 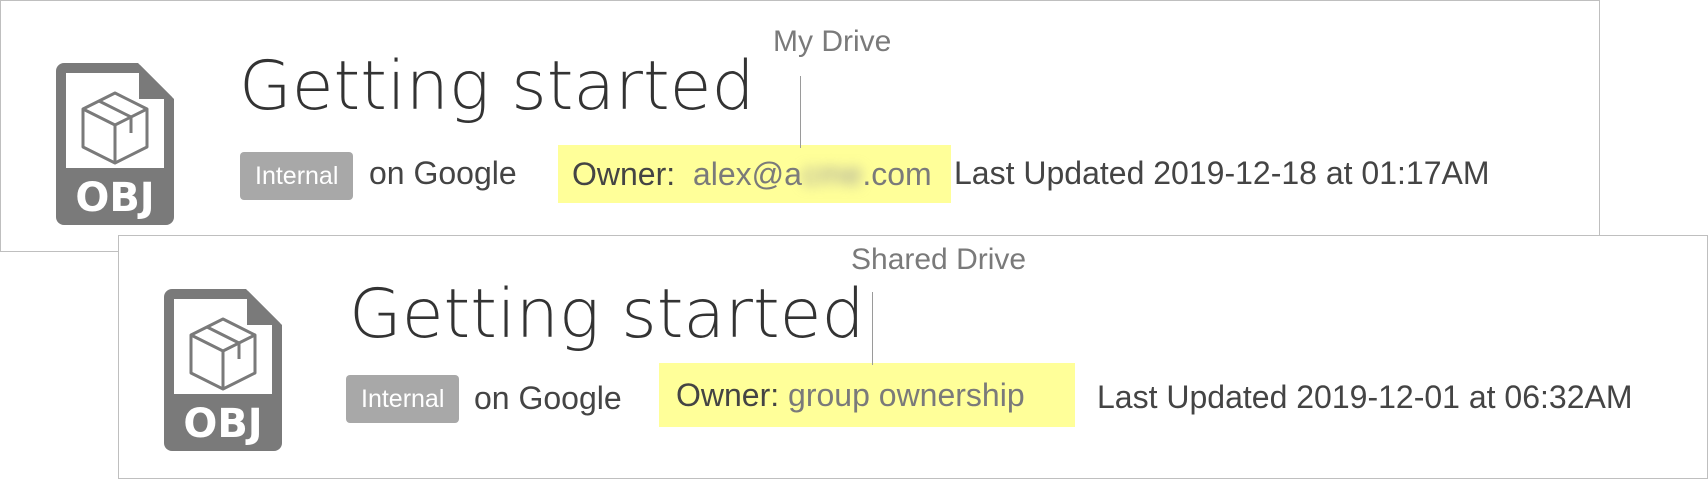 I want to click on last-updated-text: Last Updated 2019-12-01 at 06:32AM, so click(x=1365, y=397).